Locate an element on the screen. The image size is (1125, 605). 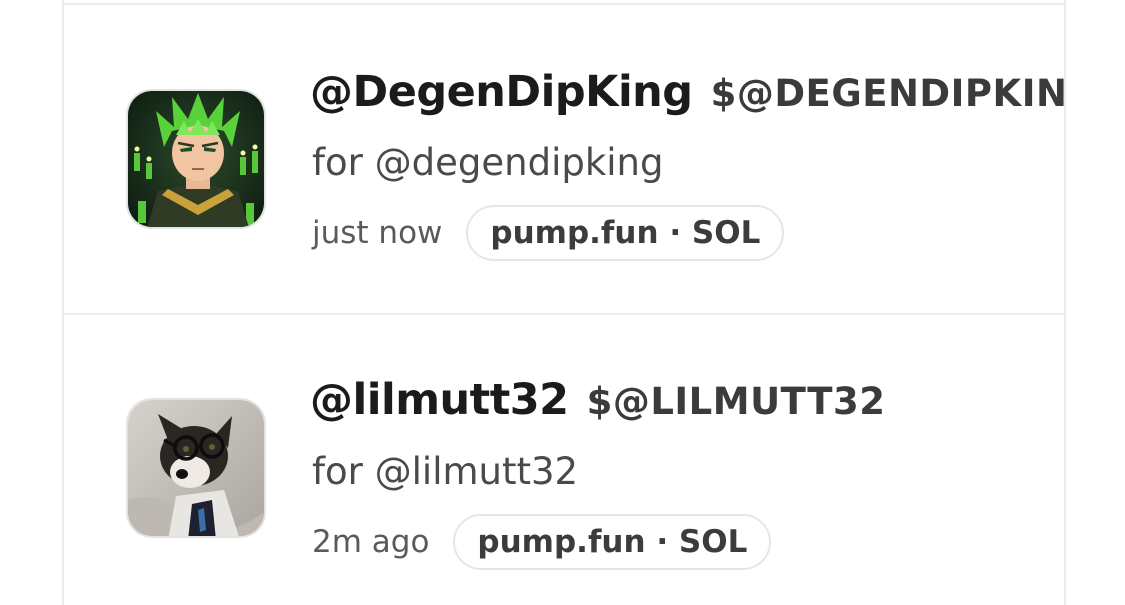
meta-row: just now pump.fun · SOL is located at coordinates (548, 233).